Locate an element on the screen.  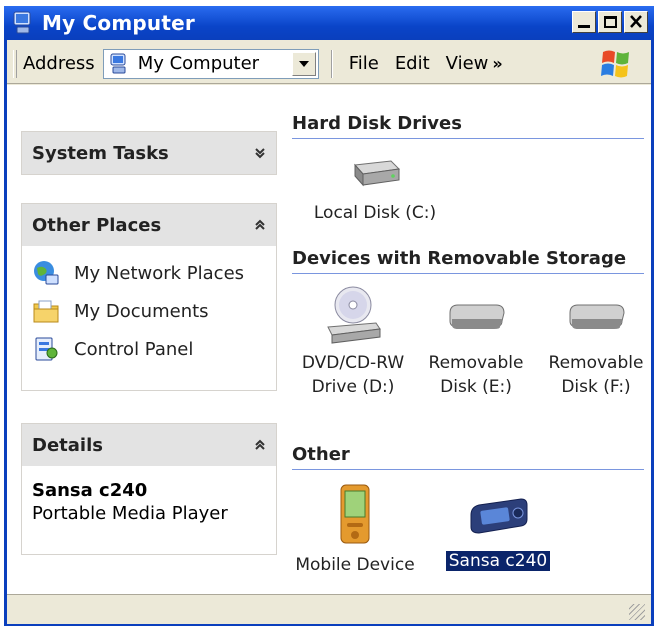
item-label: Local Disk (C:) is located at coordinates (375, 213).